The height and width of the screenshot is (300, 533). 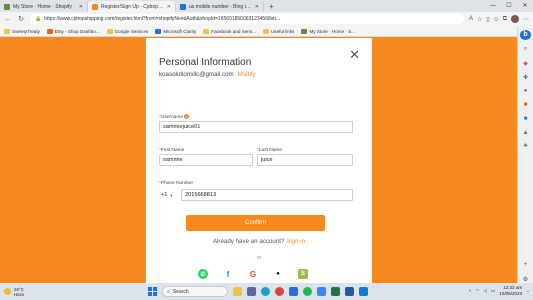 I want to click on apple-icon: ●, so click(x=278, y=274).